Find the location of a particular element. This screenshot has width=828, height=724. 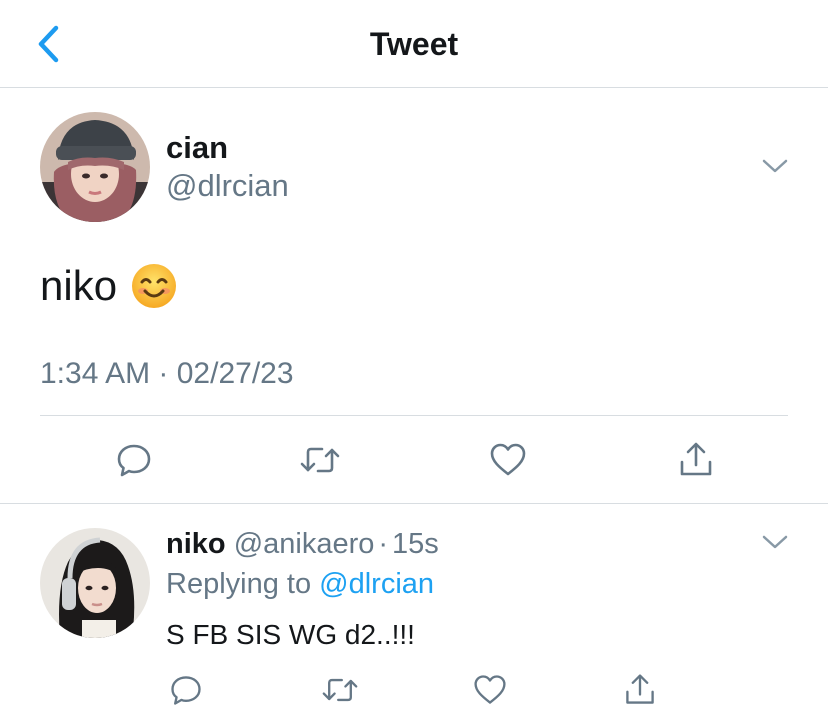

reply-author-handle: @anikaero is located at coordinates (304, 544).